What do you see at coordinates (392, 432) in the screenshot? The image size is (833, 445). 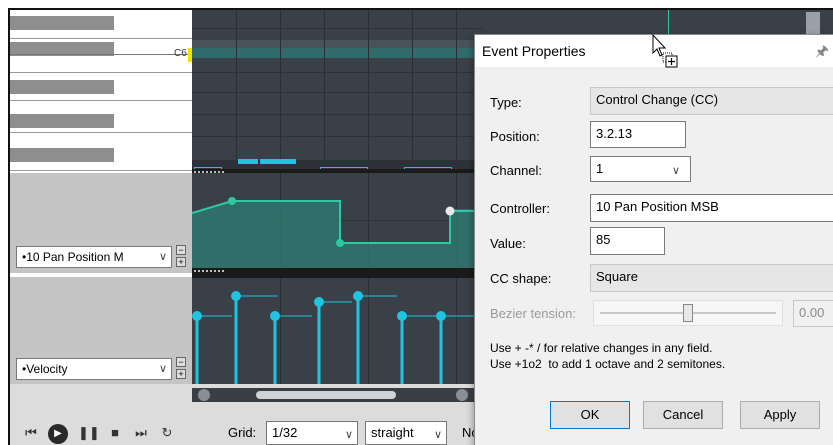 I see `grid-mode-value: straight` at bounding box center [392, 432].